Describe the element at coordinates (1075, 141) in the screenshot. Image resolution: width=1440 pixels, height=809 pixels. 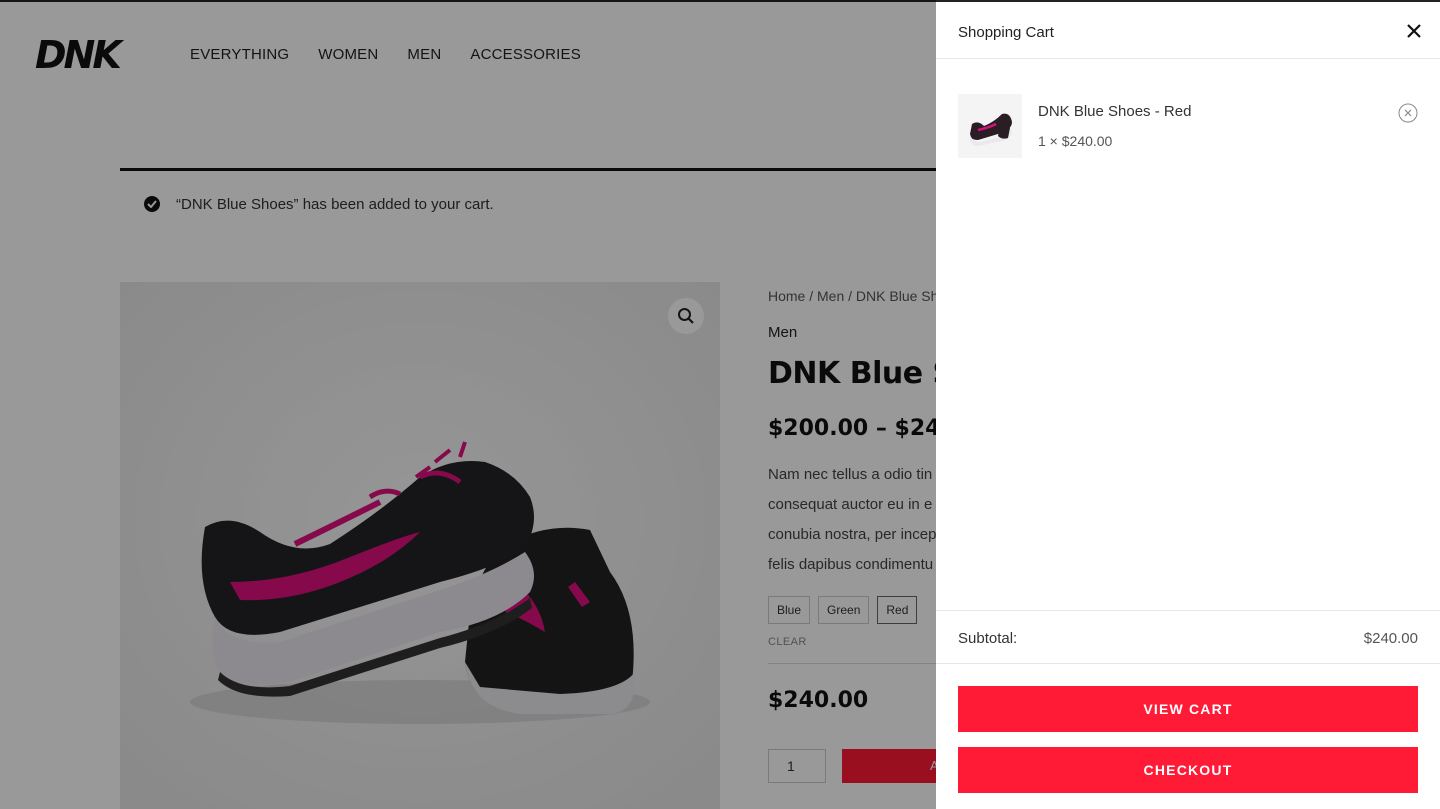
I see `cart-item-qty-price: 1 × $240.00` at that location.